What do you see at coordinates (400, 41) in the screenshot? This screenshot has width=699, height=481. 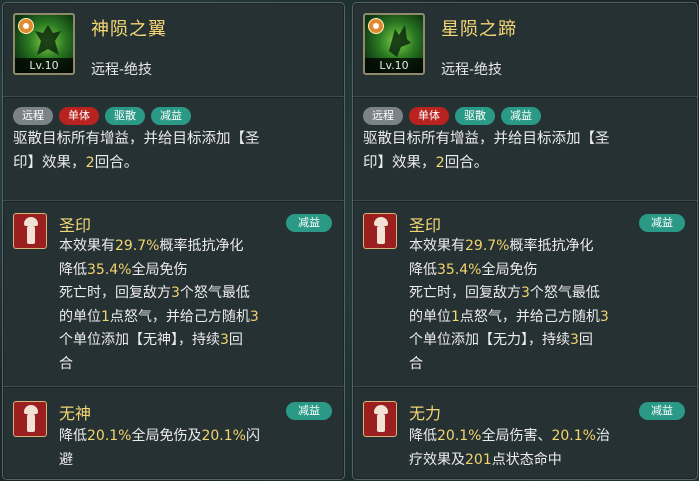 I see `hoof-hero-icon` at bounding box center [400, 41].